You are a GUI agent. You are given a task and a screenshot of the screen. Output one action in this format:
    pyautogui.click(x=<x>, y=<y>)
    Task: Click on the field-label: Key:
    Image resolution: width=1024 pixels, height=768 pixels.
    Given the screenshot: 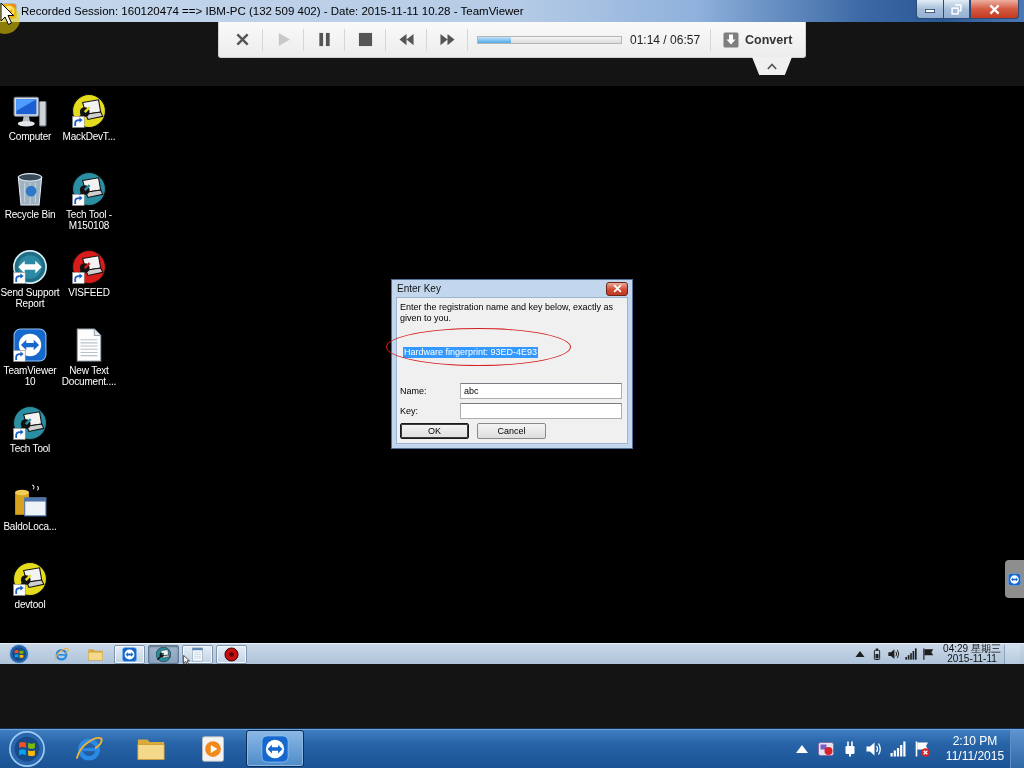 What is the action you would take?
    pyautogui.click(x=409, y=411)
    